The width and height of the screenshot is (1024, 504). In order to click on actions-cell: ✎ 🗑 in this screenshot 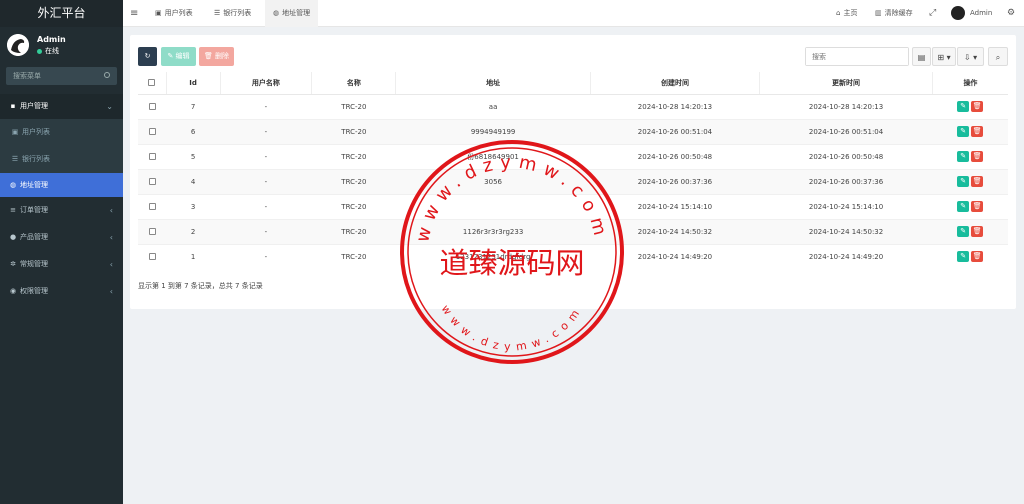, I will do `click(970, 206)`.